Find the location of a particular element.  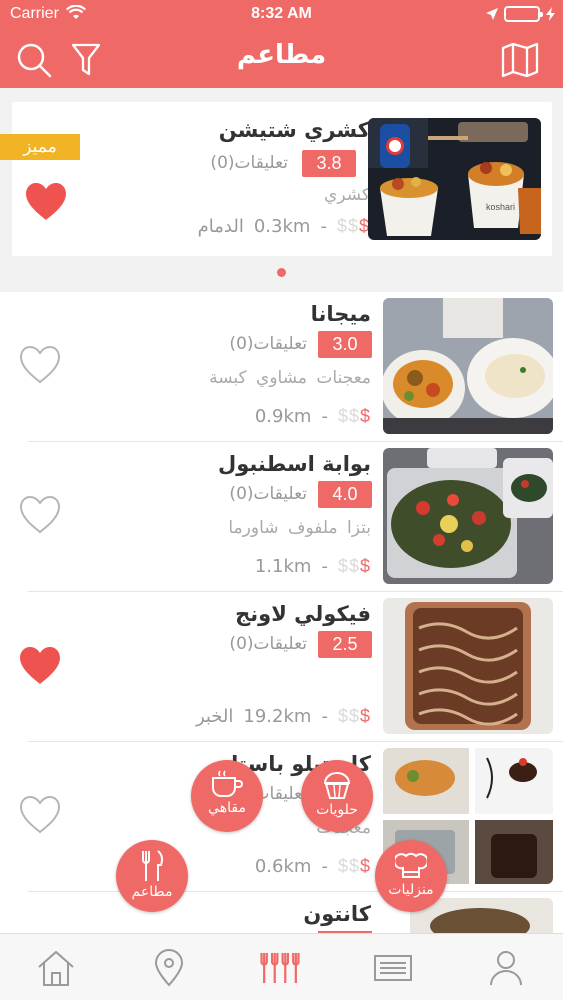

restaurant-meta: 0.9km - $$$ is located at coordinates (313, 416).